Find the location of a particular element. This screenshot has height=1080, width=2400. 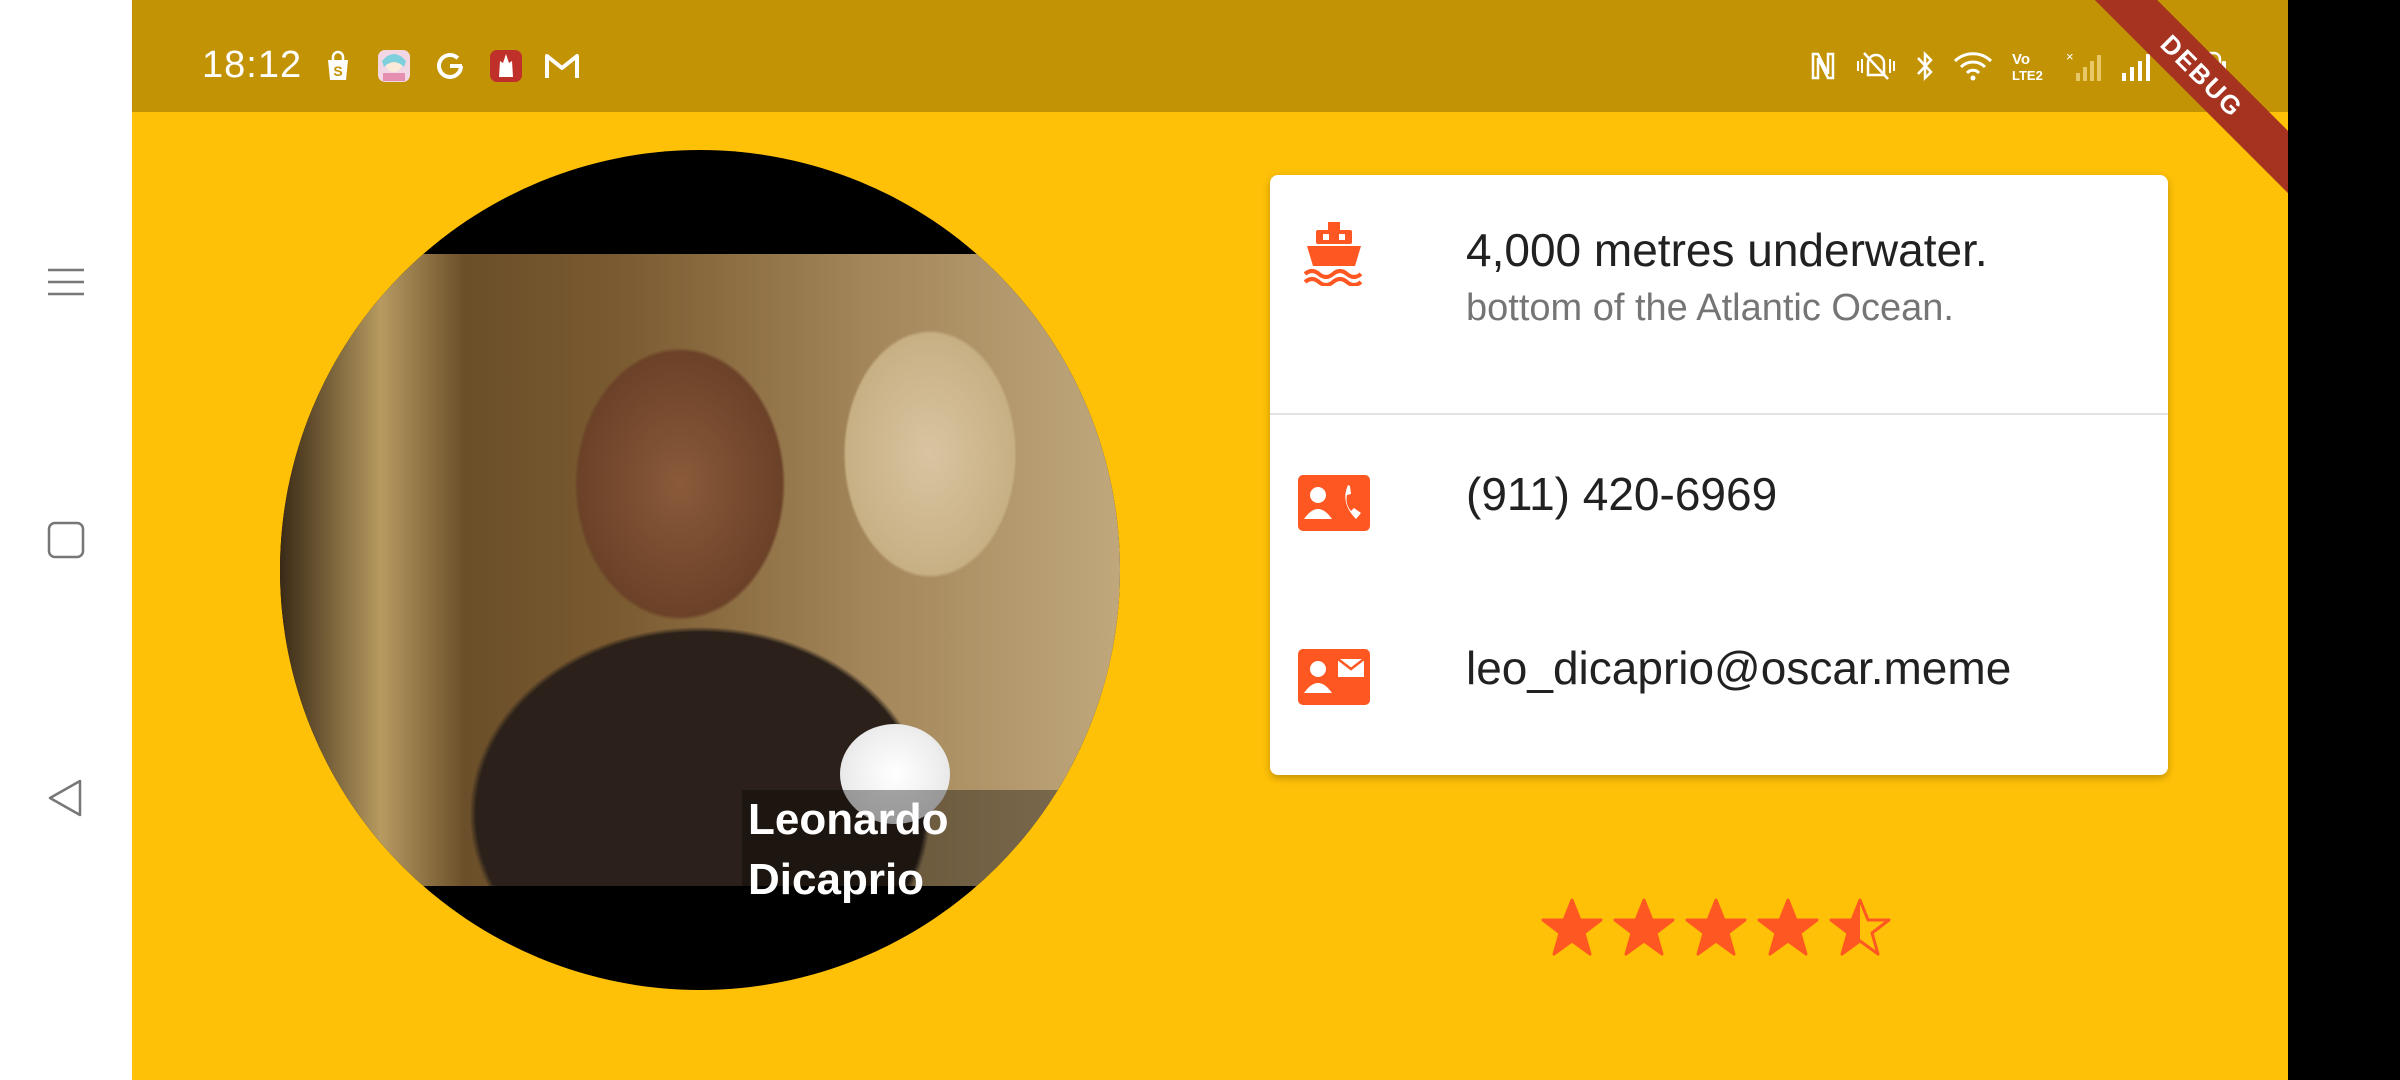

email-text: leo_dicaprio@oscar.meme is located at coordinates (1738, 668).